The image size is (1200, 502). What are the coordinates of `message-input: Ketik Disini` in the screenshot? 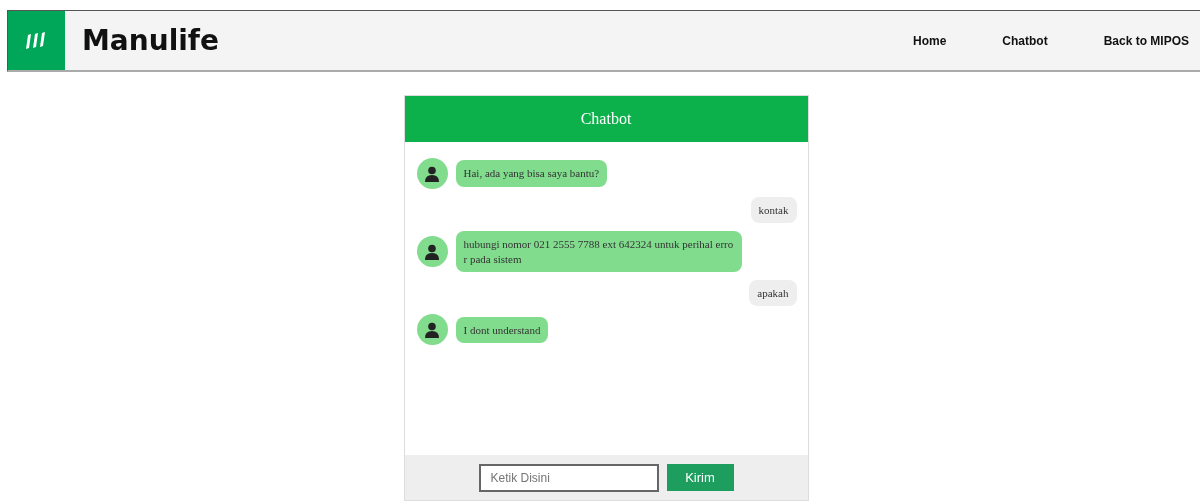 It's located at (568, 477).